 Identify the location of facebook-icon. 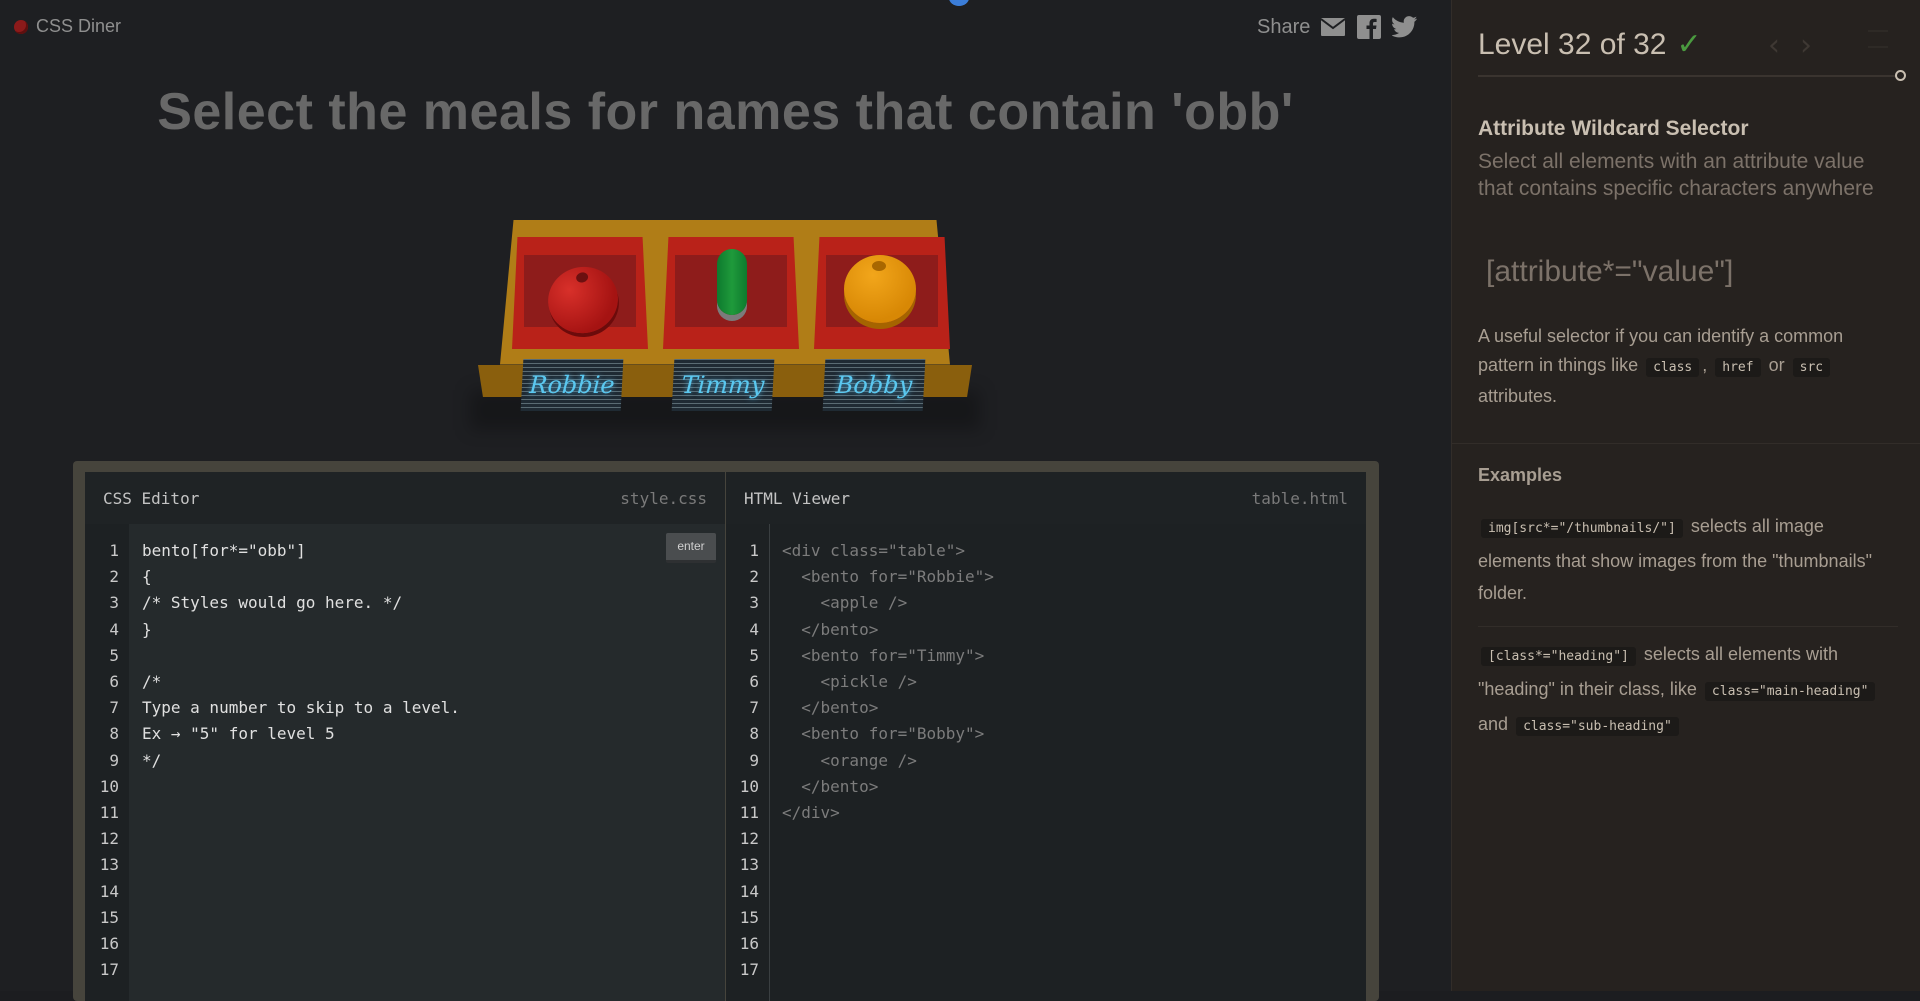
(1369, 27).